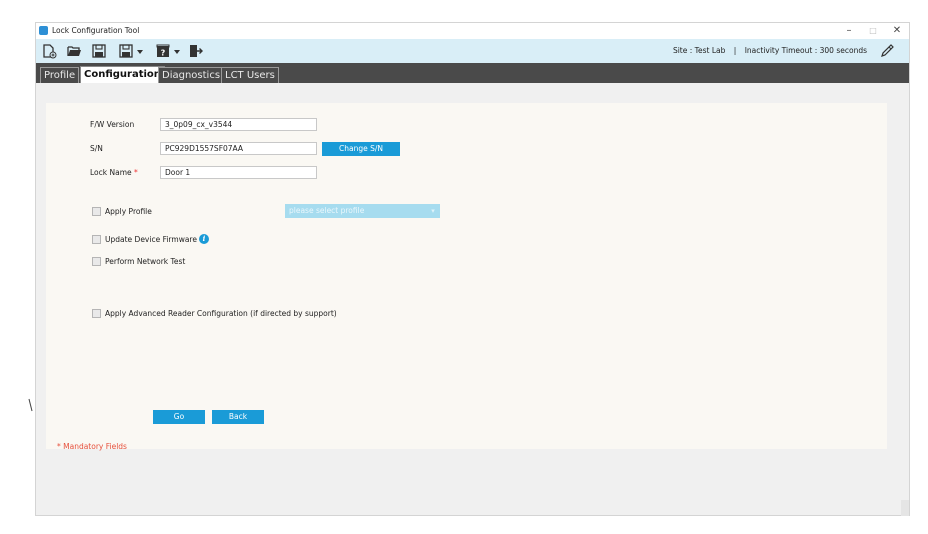  What do you see at coordinates (204, 239) in the screenshot?
I see `info-icon: i` at bounding box center [204, 239].